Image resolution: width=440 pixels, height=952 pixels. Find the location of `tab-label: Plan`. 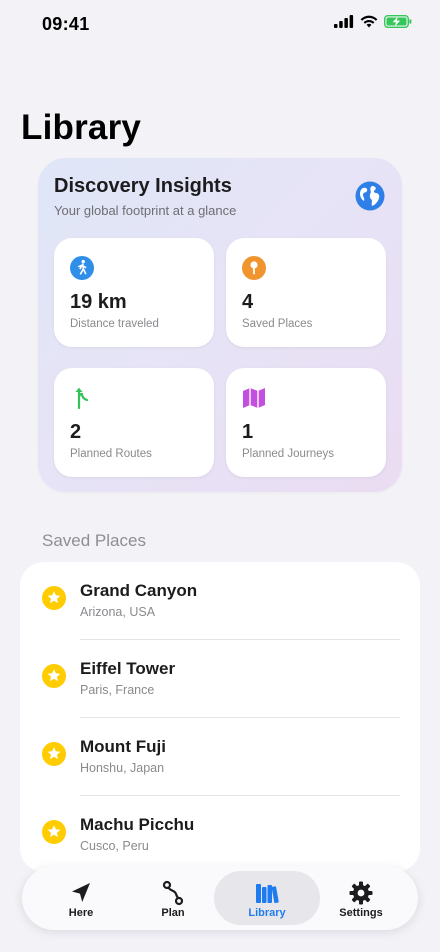

tab-label: Plan is located at coordinates (173, 913).